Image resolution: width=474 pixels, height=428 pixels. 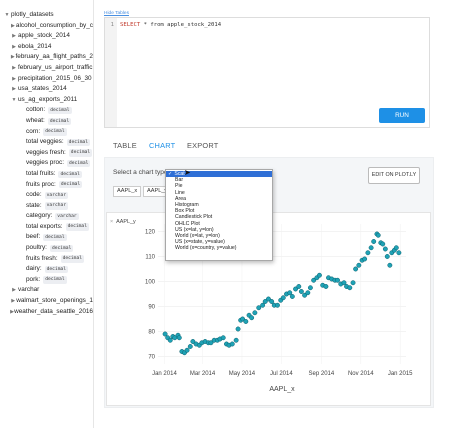 I want to click on sidebar-table-item: ▶ february_us_airport_traffic, so click(x=46, y=68).